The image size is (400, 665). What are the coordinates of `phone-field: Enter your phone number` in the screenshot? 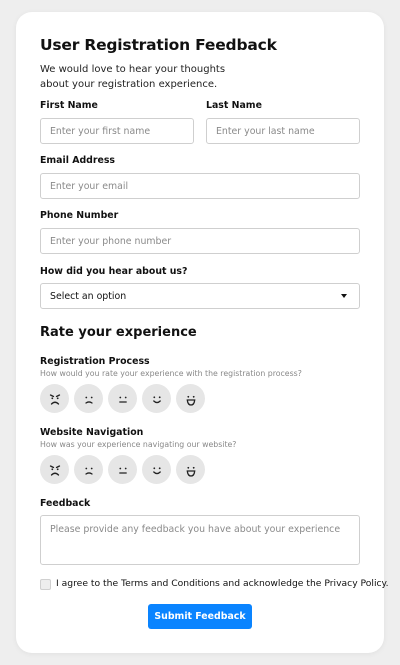 It's located at (200, 241).